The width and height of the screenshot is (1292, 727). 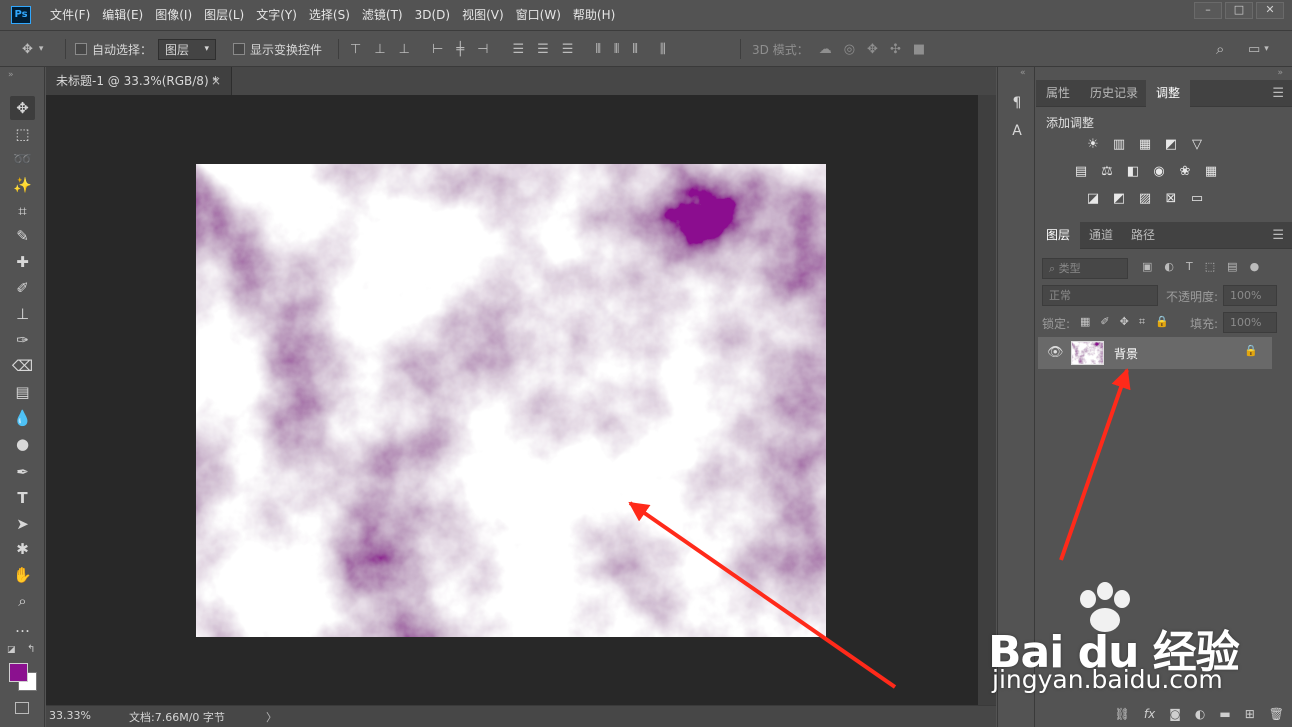 I want to click on shape-tool-icon: ✱, so click(x=22, y=549).